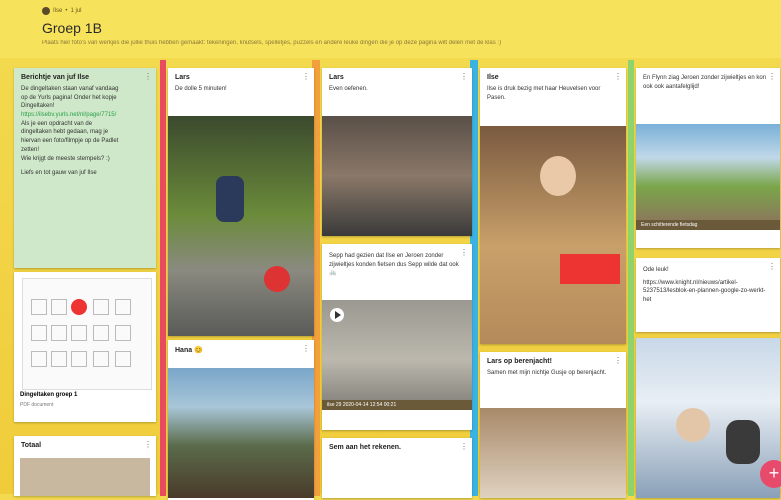  I want to click on document-thumbnail, so click(87, 334).